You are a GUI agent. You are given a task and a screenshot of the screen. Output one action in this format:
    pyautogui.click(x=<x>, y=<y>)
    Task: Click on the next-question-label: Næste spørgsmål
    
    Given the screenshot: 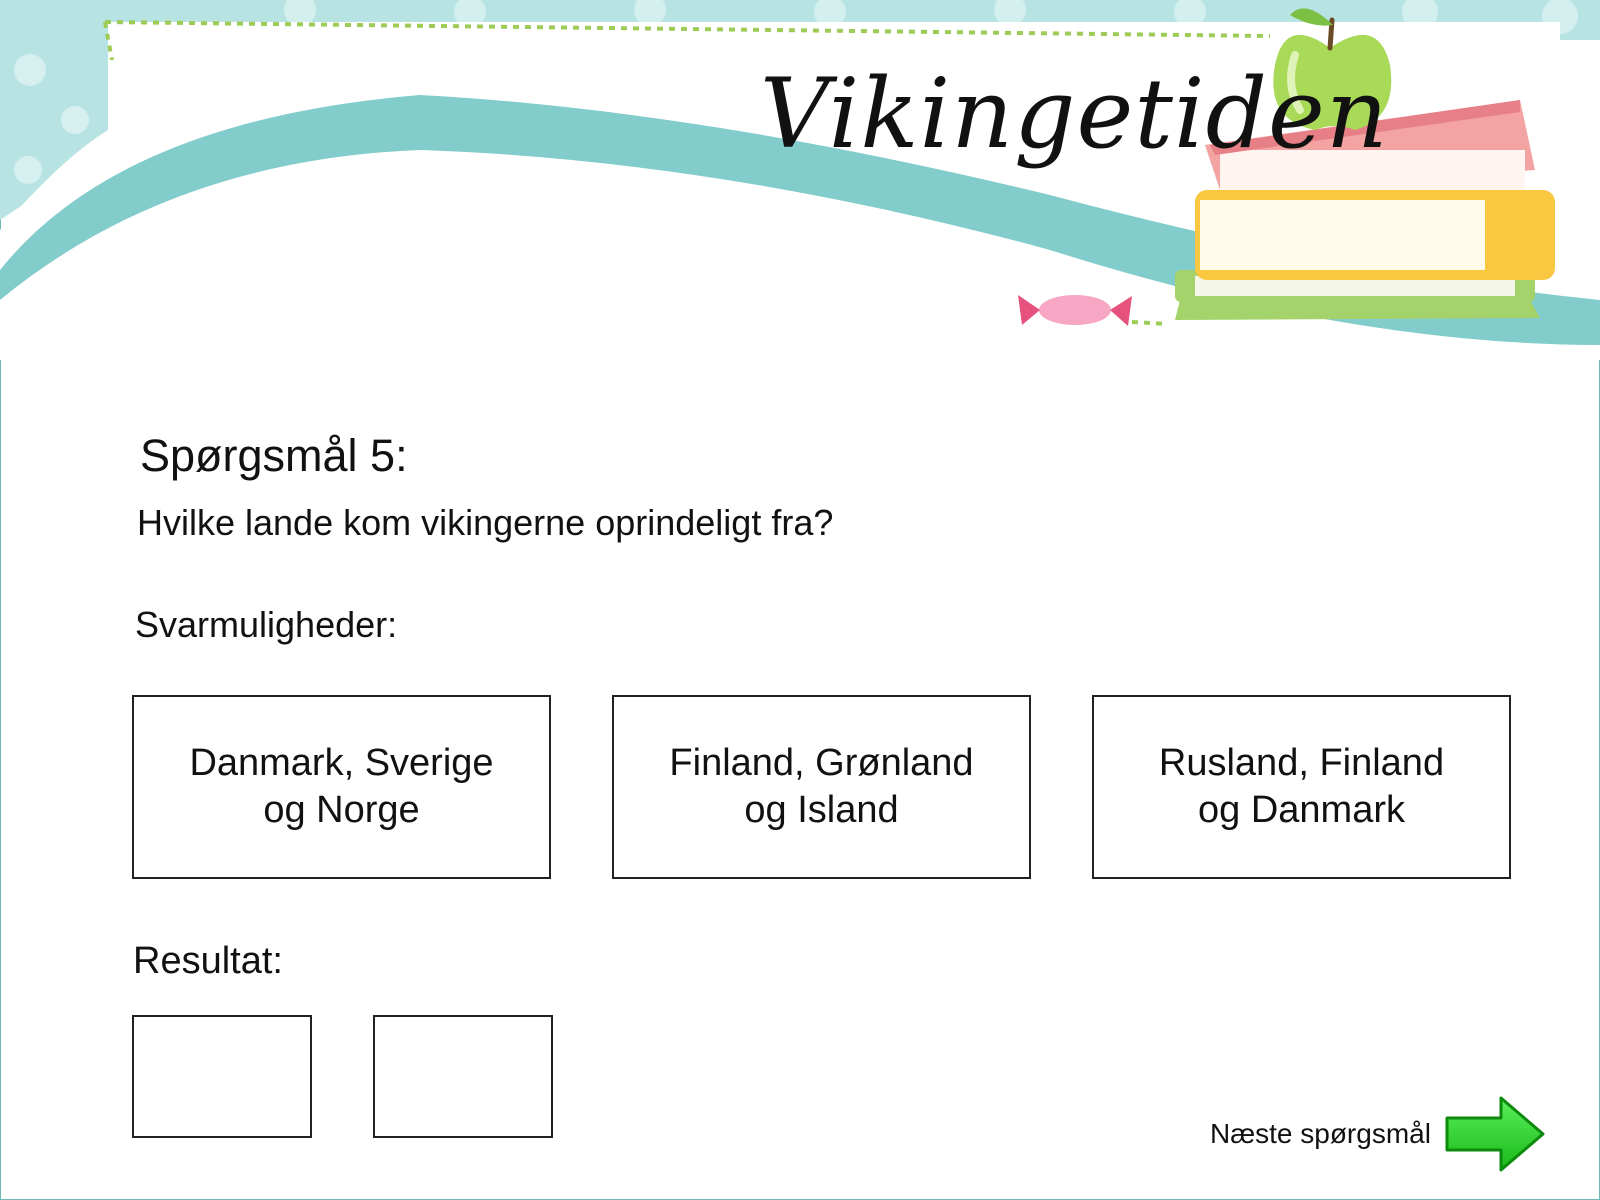 What is the action you would take?
    pyautogui.click(x=1320, y=1133)
    